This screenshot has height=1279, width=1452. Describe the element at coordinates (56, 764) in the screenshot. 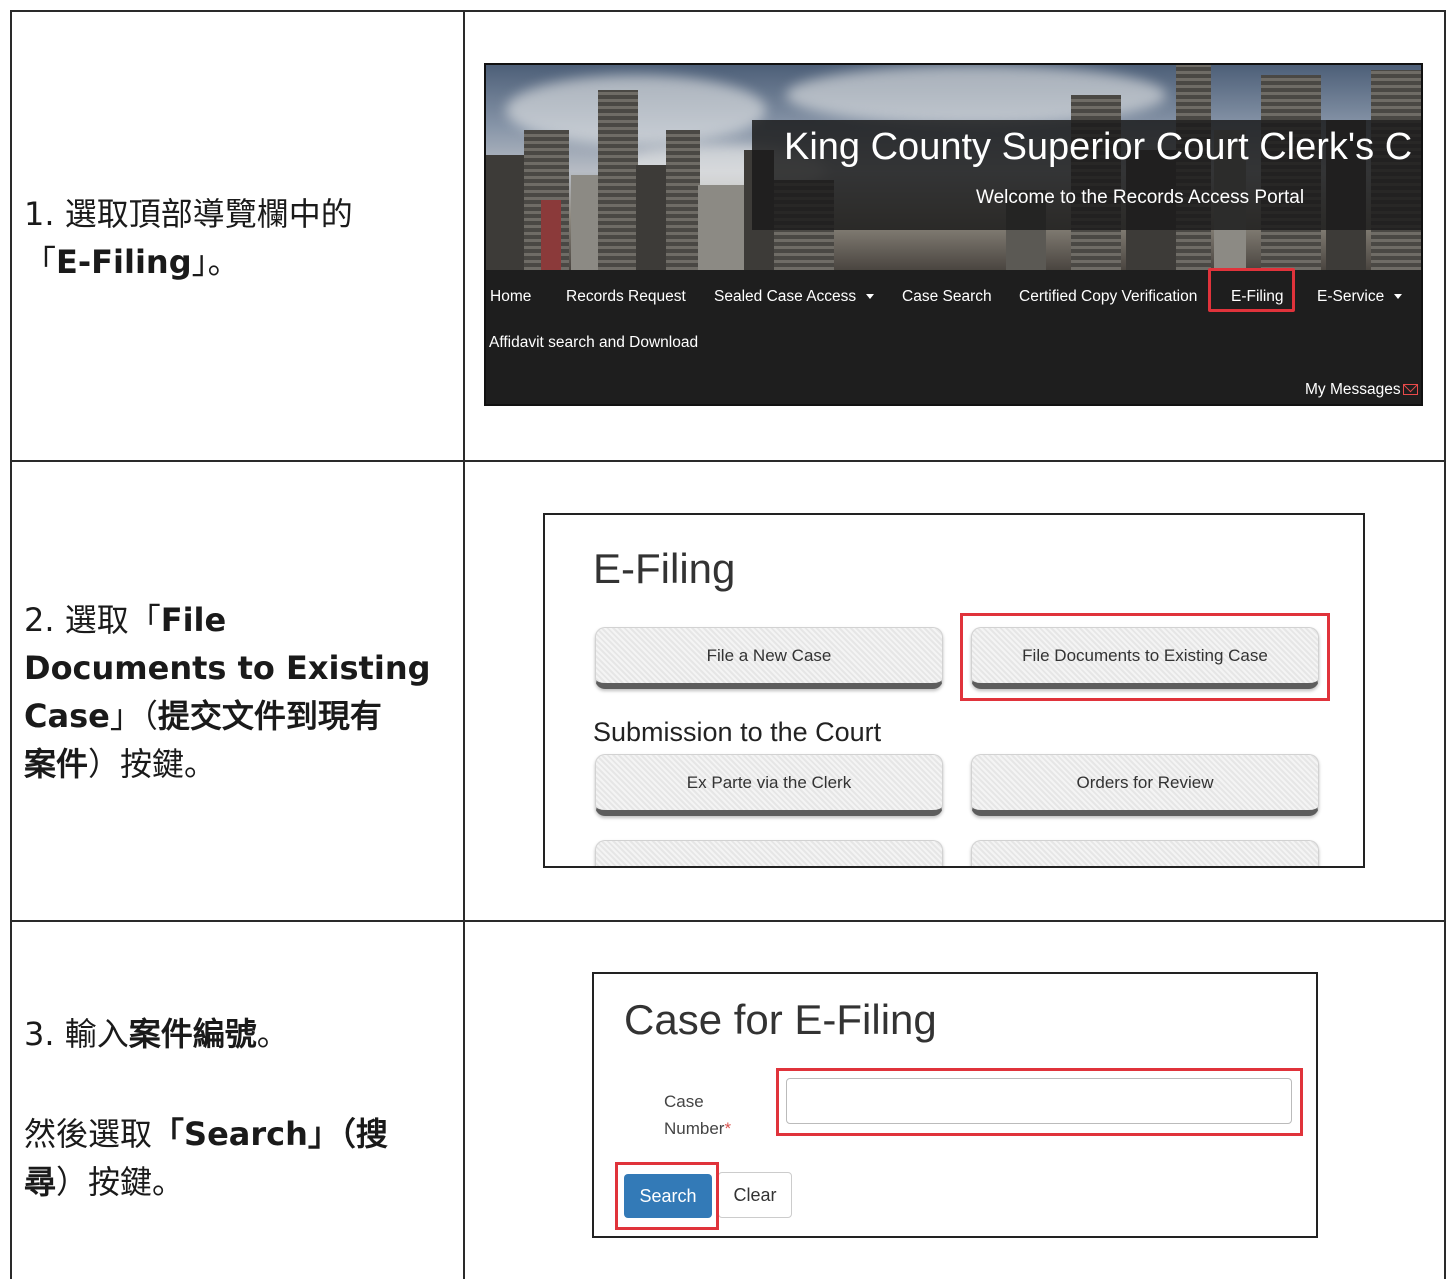

I see `step-2-translation: 案件` at that location.